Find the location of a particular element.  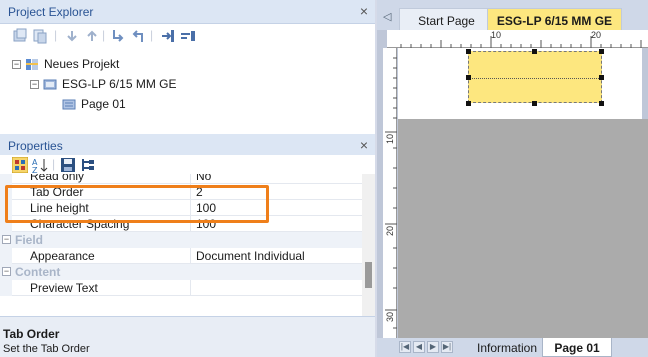

tree-item-label: Neues Projekt is located at coordinates (82, 64).